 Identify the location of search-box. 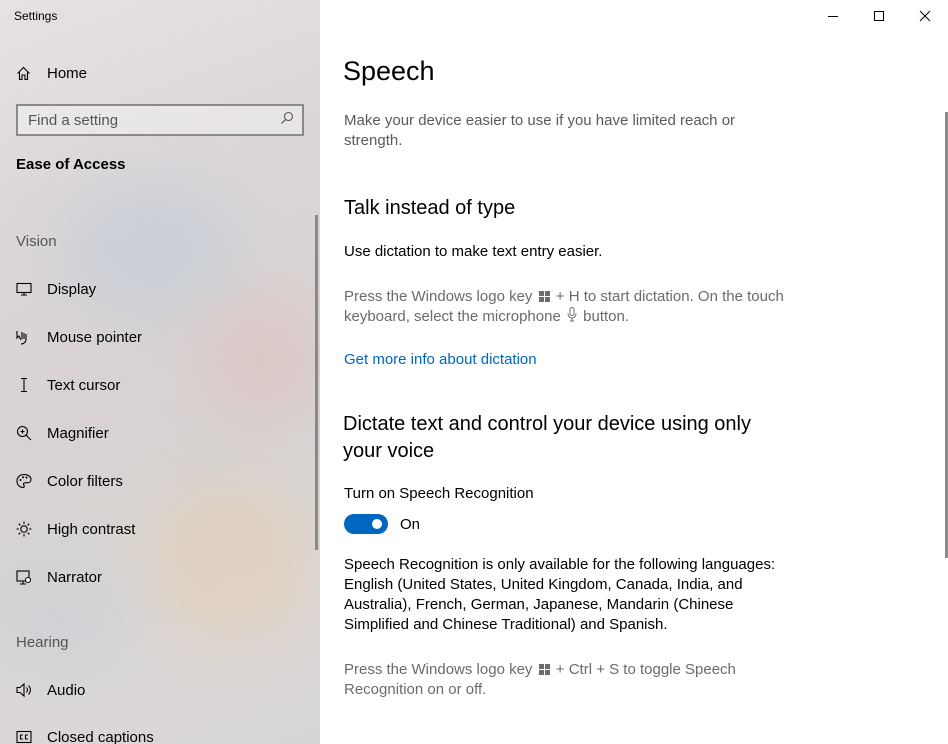
(160, 120).